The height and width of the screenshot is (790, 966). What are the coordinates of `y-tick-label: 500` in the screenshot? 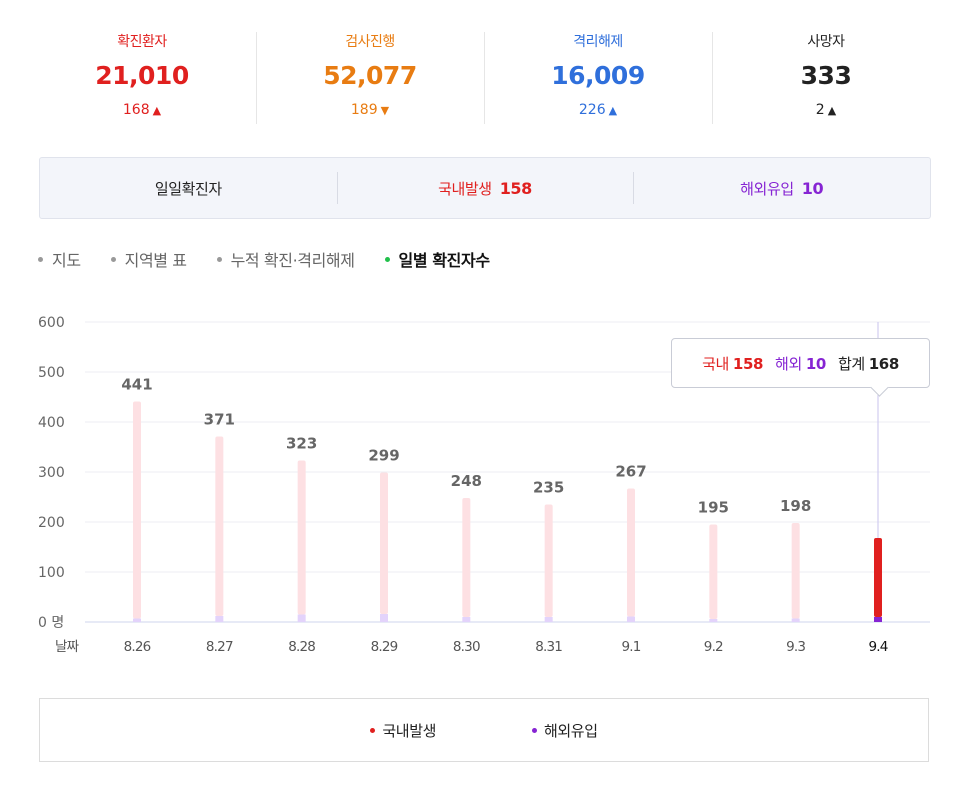 It's located at (51, 373).